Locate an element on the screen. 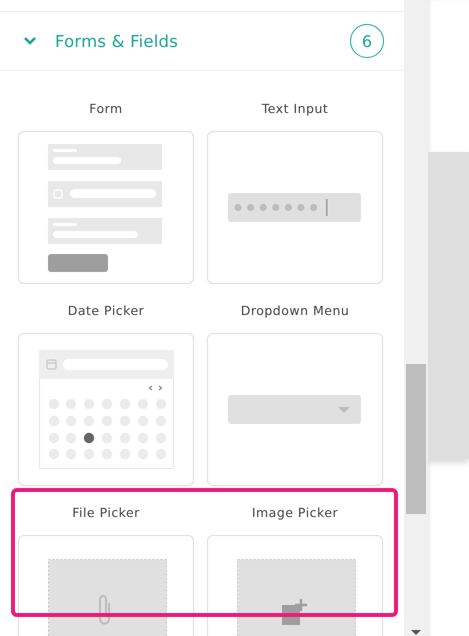 This screenshot has height=636, width=469. chevron-icon is located at coordinates (30, 41).